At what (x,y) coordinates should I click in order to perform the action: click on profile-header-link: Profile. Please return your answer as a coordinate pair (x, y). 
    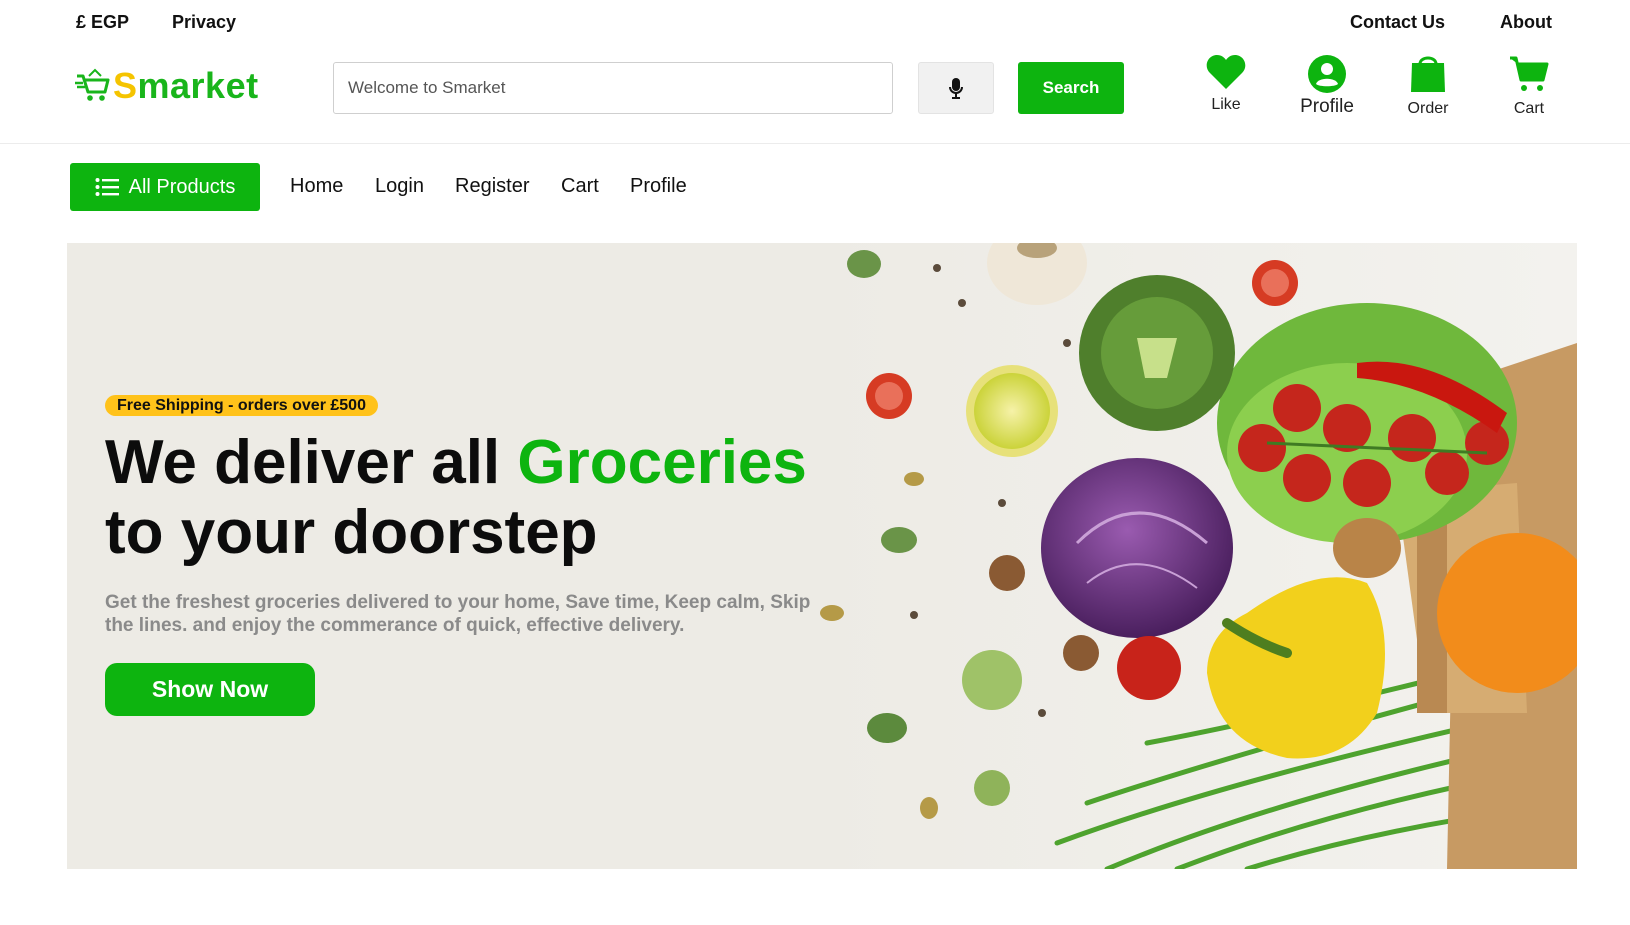
    Looking at the image, I should click on (1327, 86).